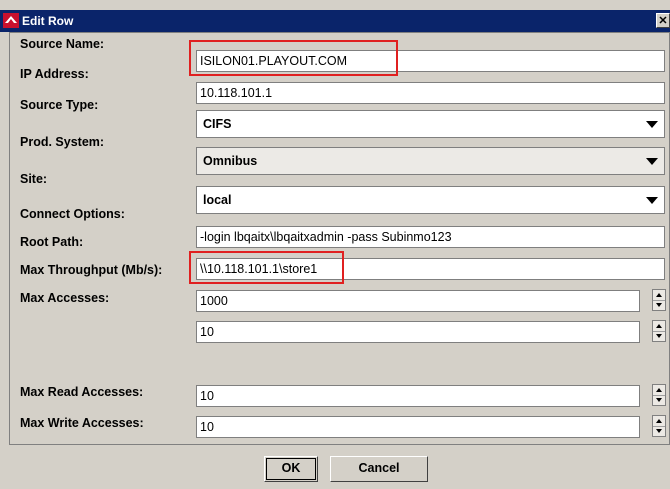  Describe the element at coordinates (335, 21) in the screenshot. I see `title-bar: Edit Row ✕` at that location.